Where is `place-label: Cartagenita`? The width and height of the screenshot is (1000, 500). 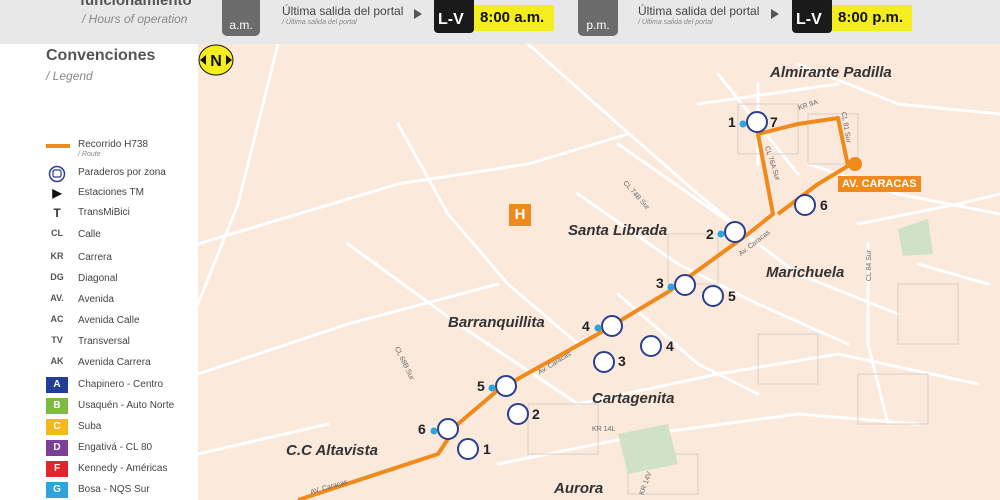
place-label: Cartagenita is located at coordinates (633, 398).